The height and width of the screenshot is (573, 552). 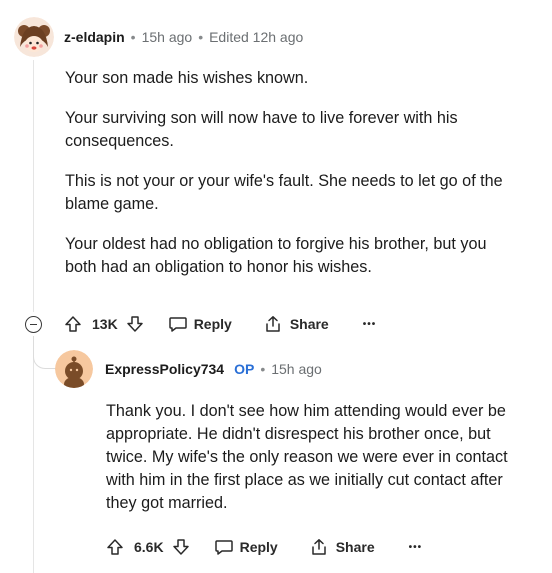 What do you see at coordinates (256, 37) in the screenshot?
I see `edited-label: Edited 12h ago` at bounding box center [256, 37].